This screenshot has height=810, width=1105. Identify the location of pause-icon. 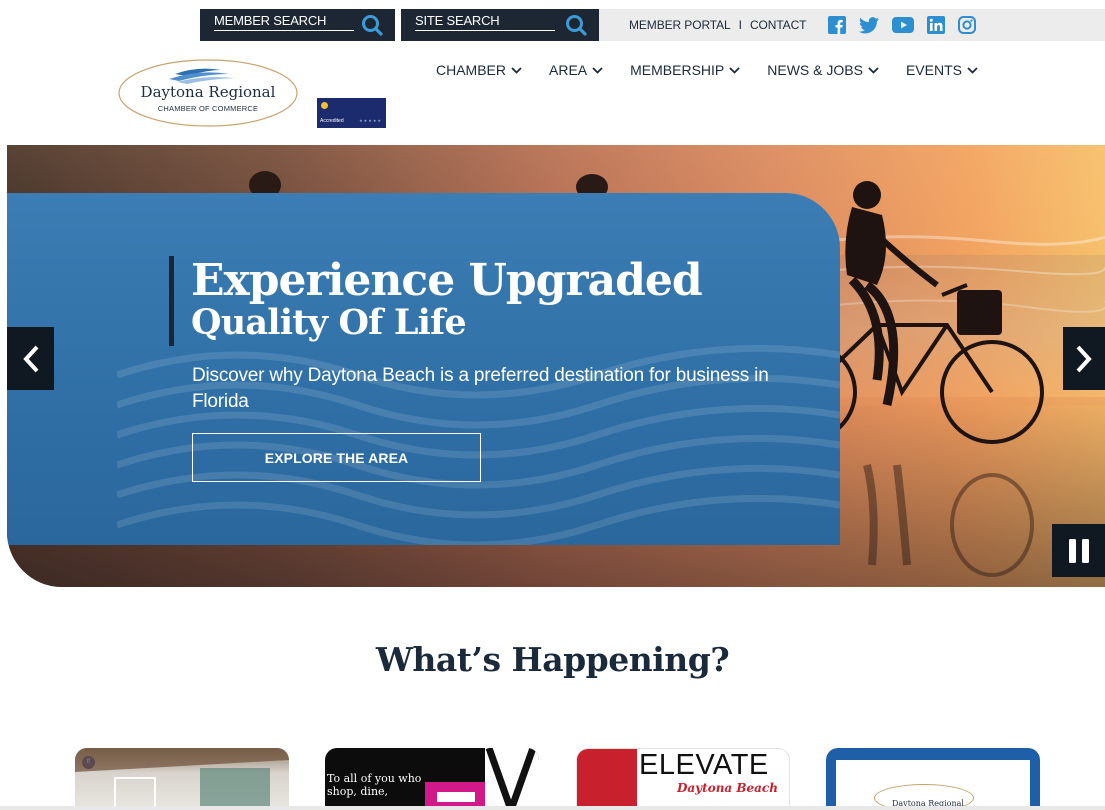
(1078, 550).